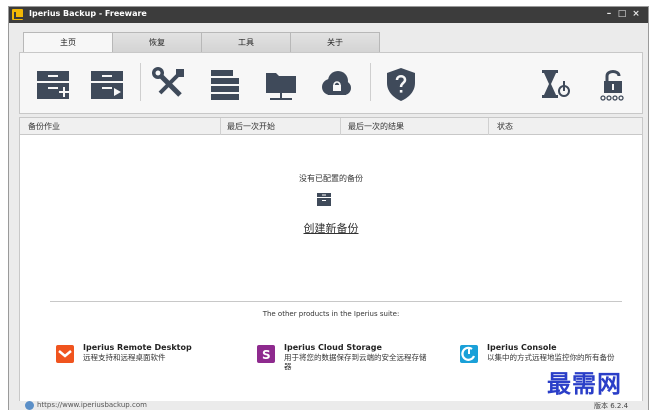  What do you see at coordinates (246, 42) in the screenshot?
I see `tab-tools: 工具` at bounding box center [246, 42].